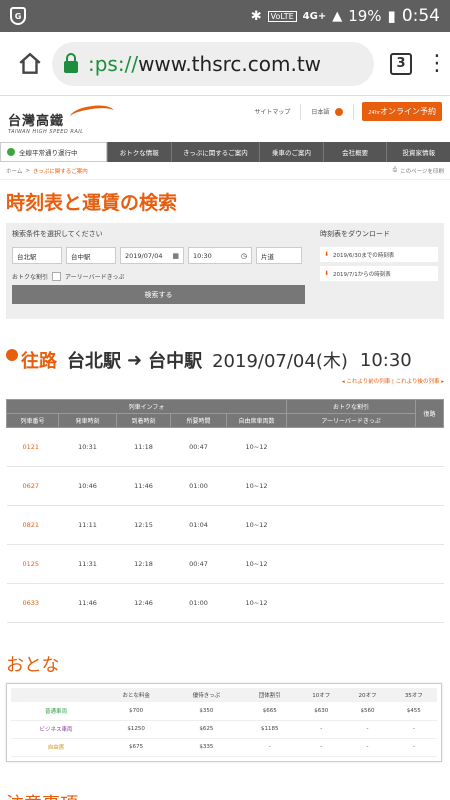  Describe the element at coordinates (198, 564) in the screenshot. I see `duration: 00:47` at that location.